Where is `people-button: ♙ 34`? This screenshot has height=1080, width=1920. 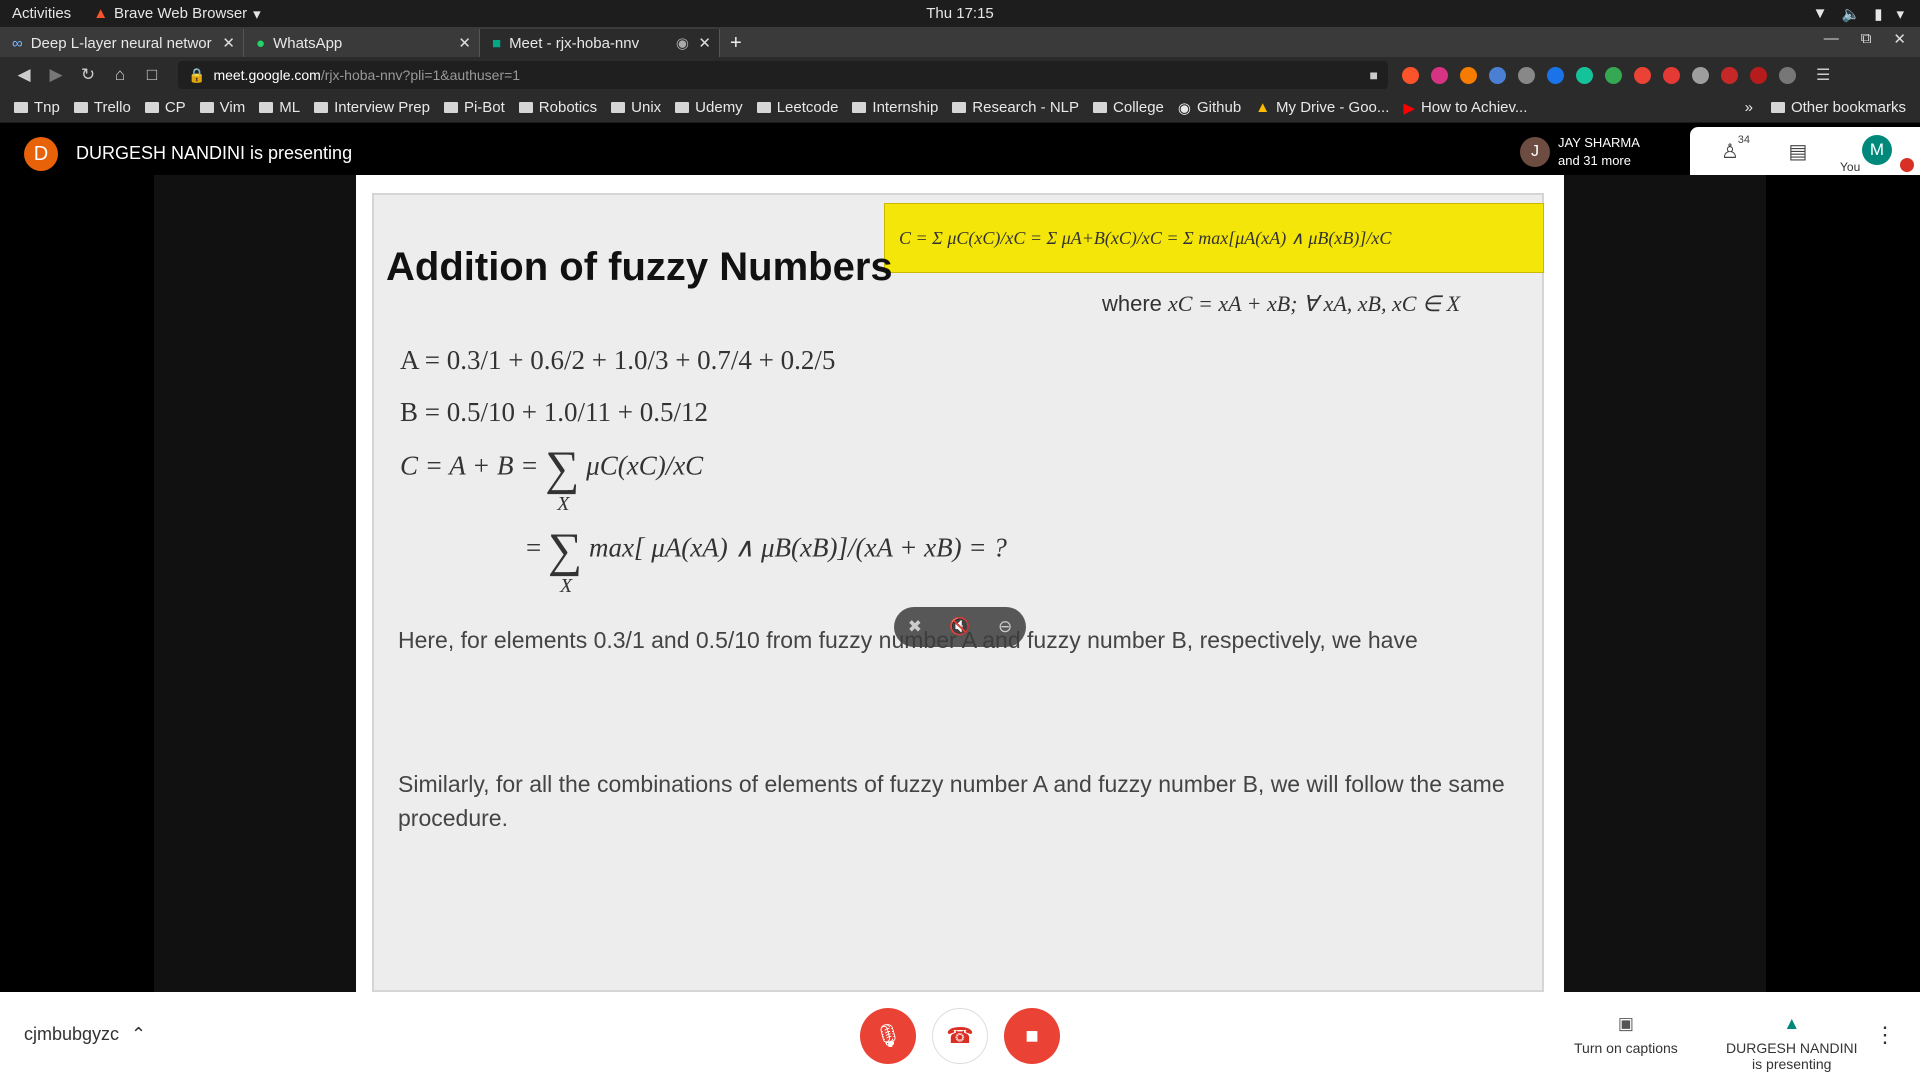 people-button: ♙ 34 is located at coordinates (1731, 150).